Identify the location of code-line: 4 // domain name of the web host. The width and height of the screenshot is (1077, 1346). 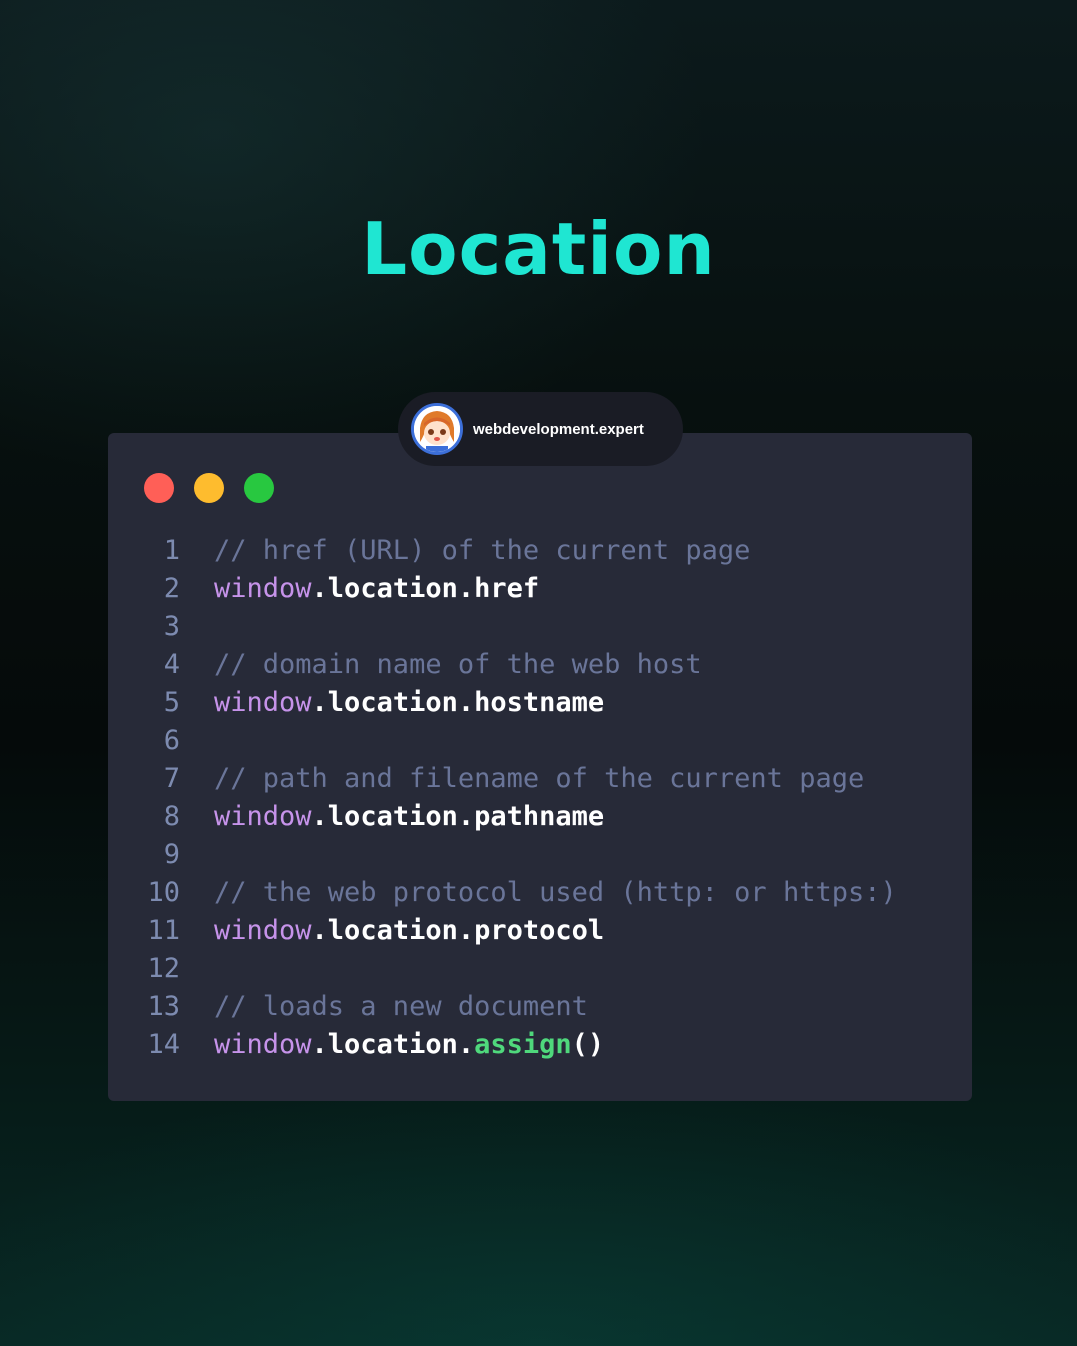
(518, 665).